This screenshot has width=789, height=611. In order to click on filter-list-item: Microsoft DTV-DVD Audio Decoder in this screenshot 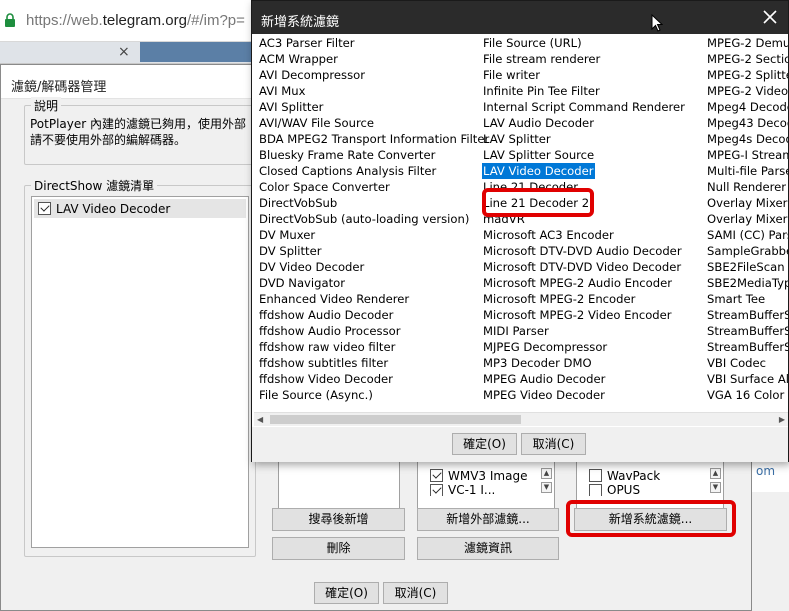, I will do `click(582, 251)`.